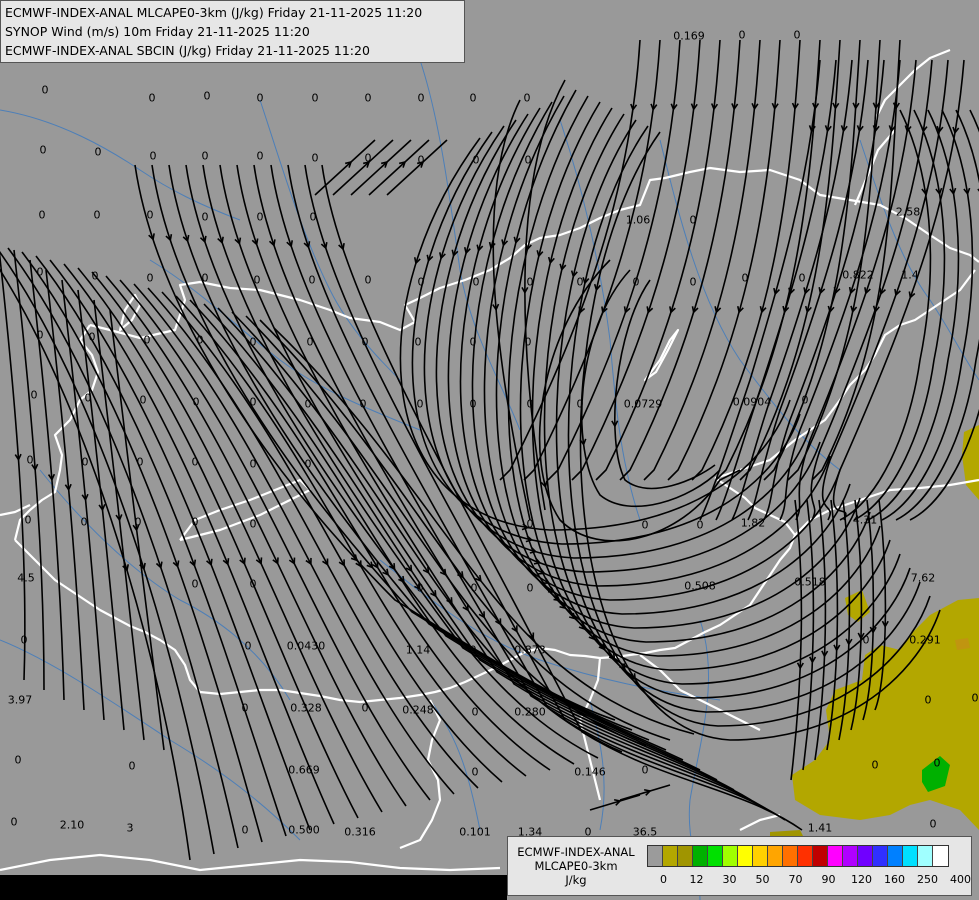 The height and width of the screenshot is (900, 979). What do you see at coordinates (253, 887) in the screenshot?
I see `bottom-strip` at bounding box center [253, 887].